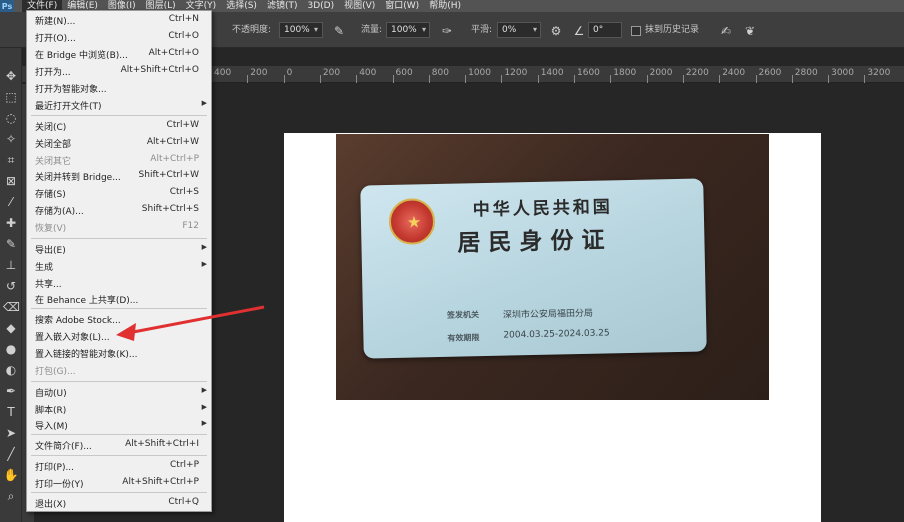 Image resolution: width=904 pixels, height=522 pixels. I want to click on butterfly-icon: ❦, so click(750, 31).